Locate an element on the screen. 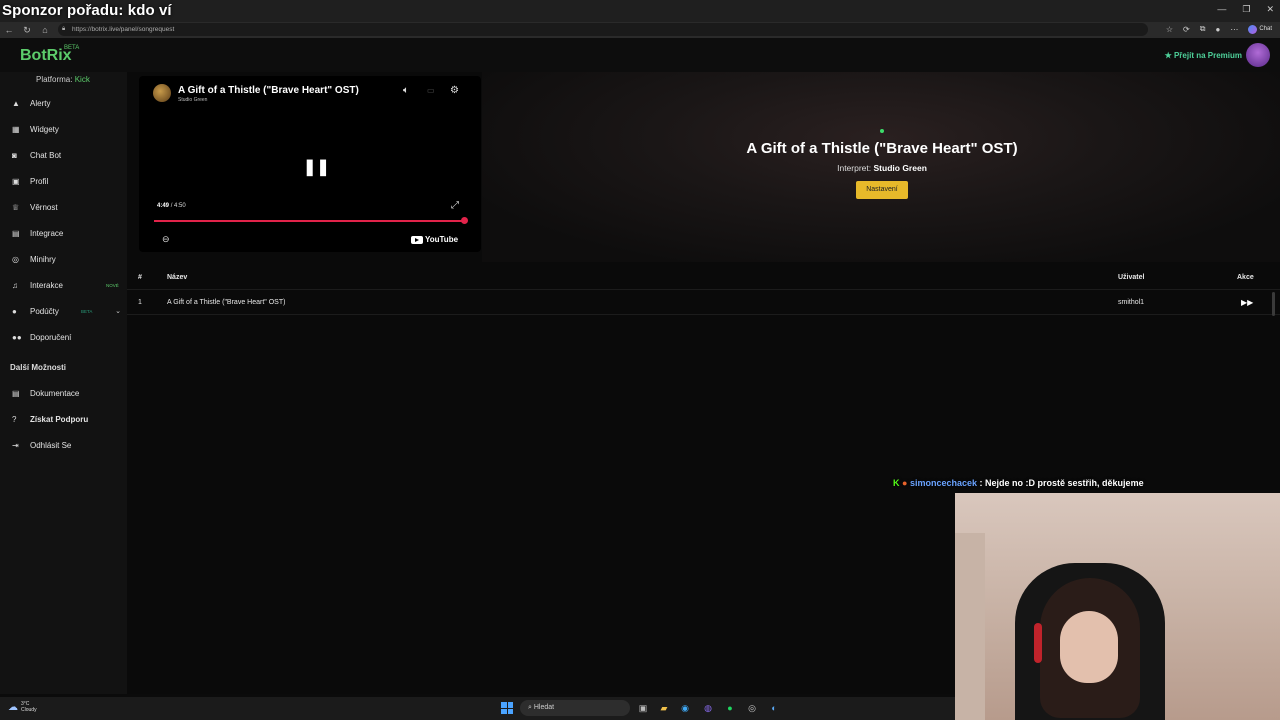  player-title: A Gift of a Thistle ("Brave Heart" OST) is located at coordinates (268, 90).